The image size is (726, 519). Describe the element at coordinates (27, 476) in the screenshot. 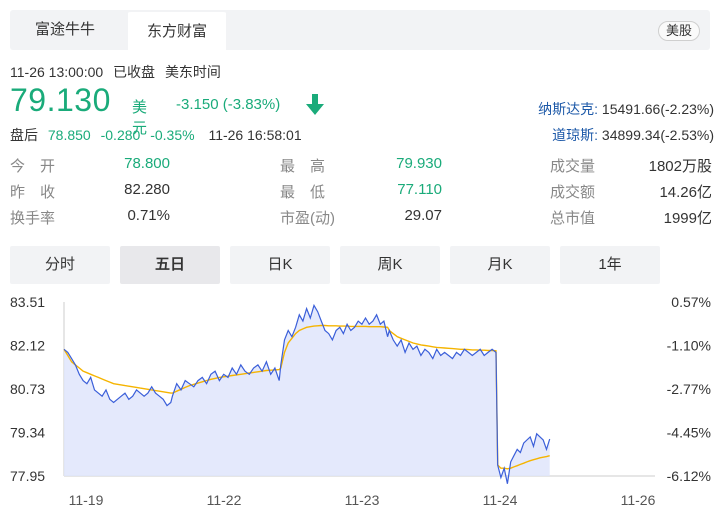

I see `y-tick-label-left: 77.95` at that location.